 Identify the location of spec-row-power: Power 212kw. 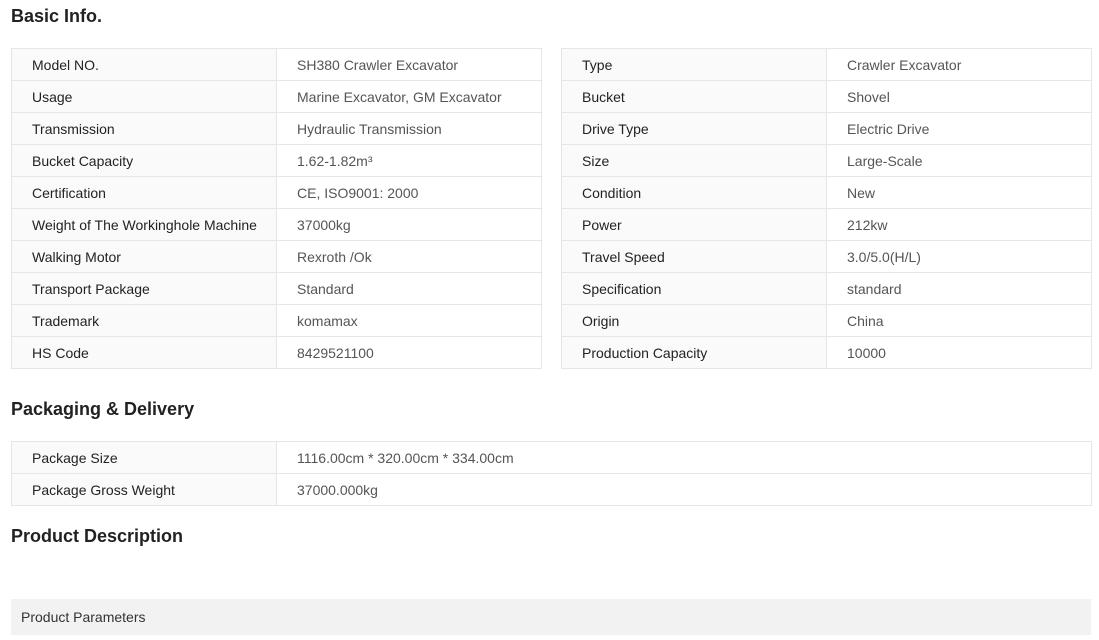
(826, 224).